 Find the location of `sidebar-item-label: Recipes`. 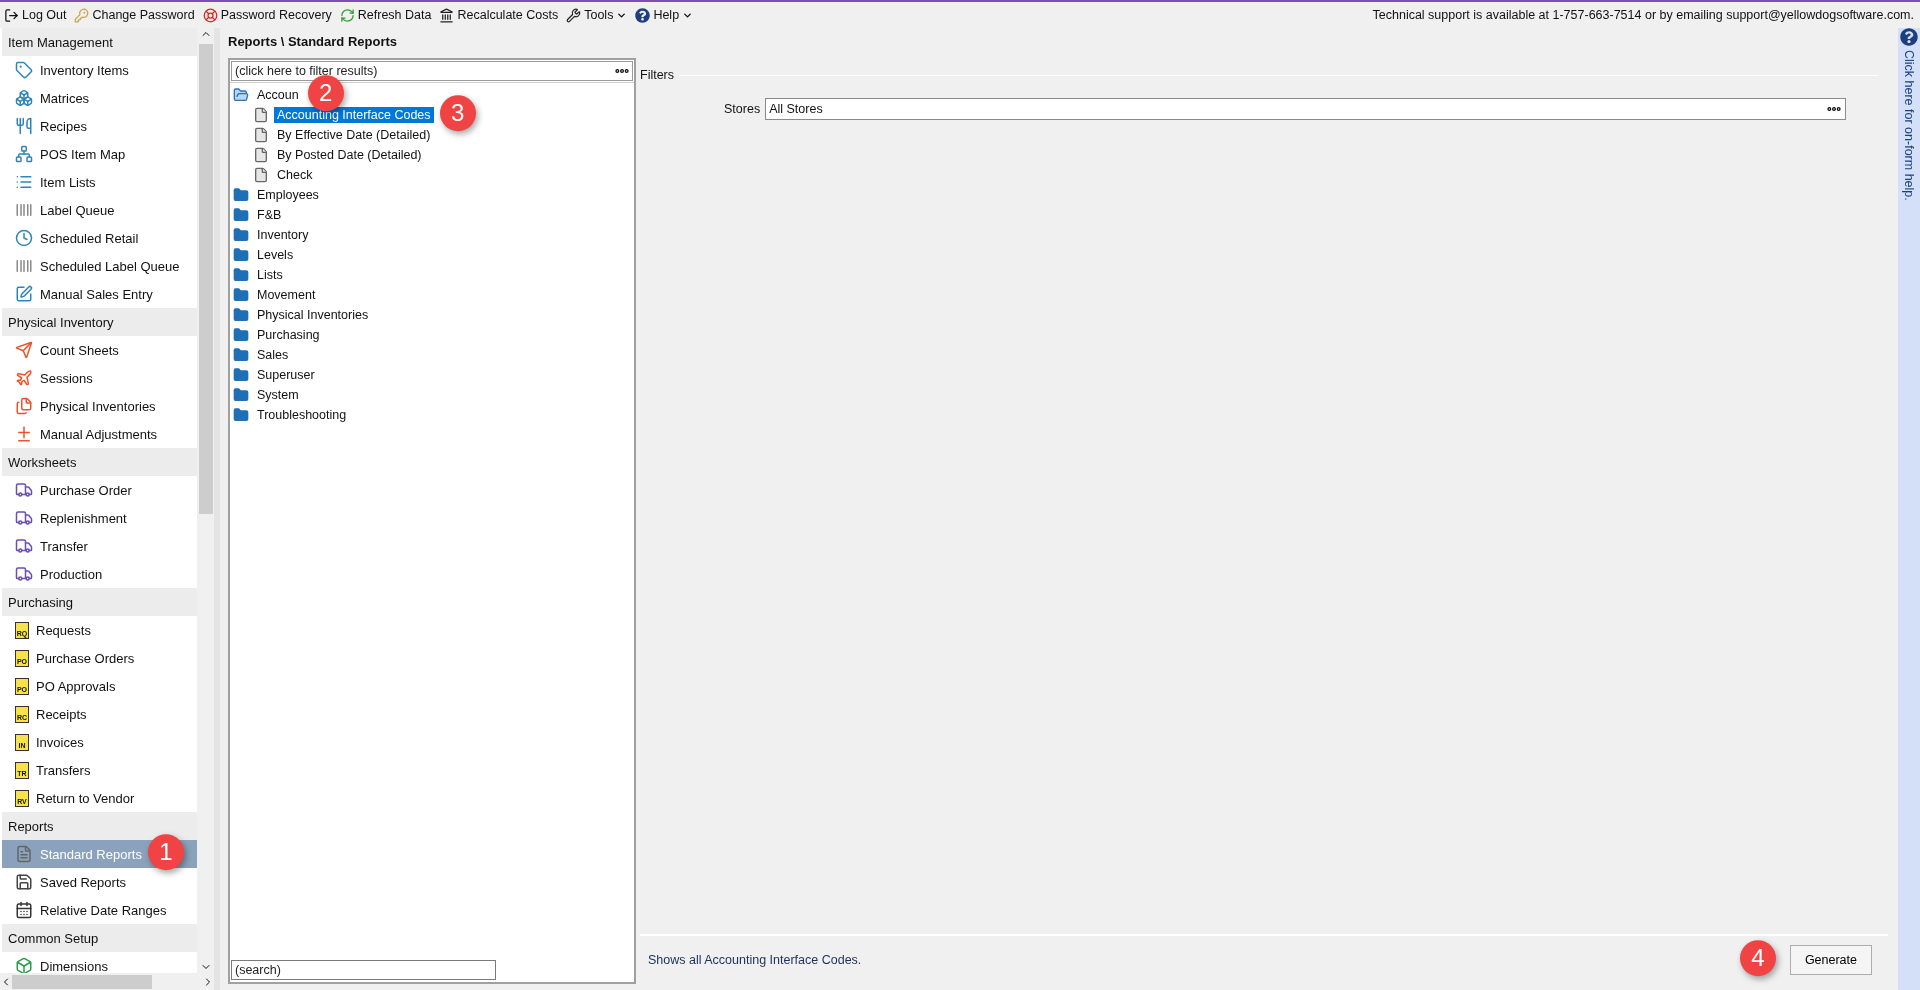

sidebar-item-label: Recipes is located at coordinates (63, 126).